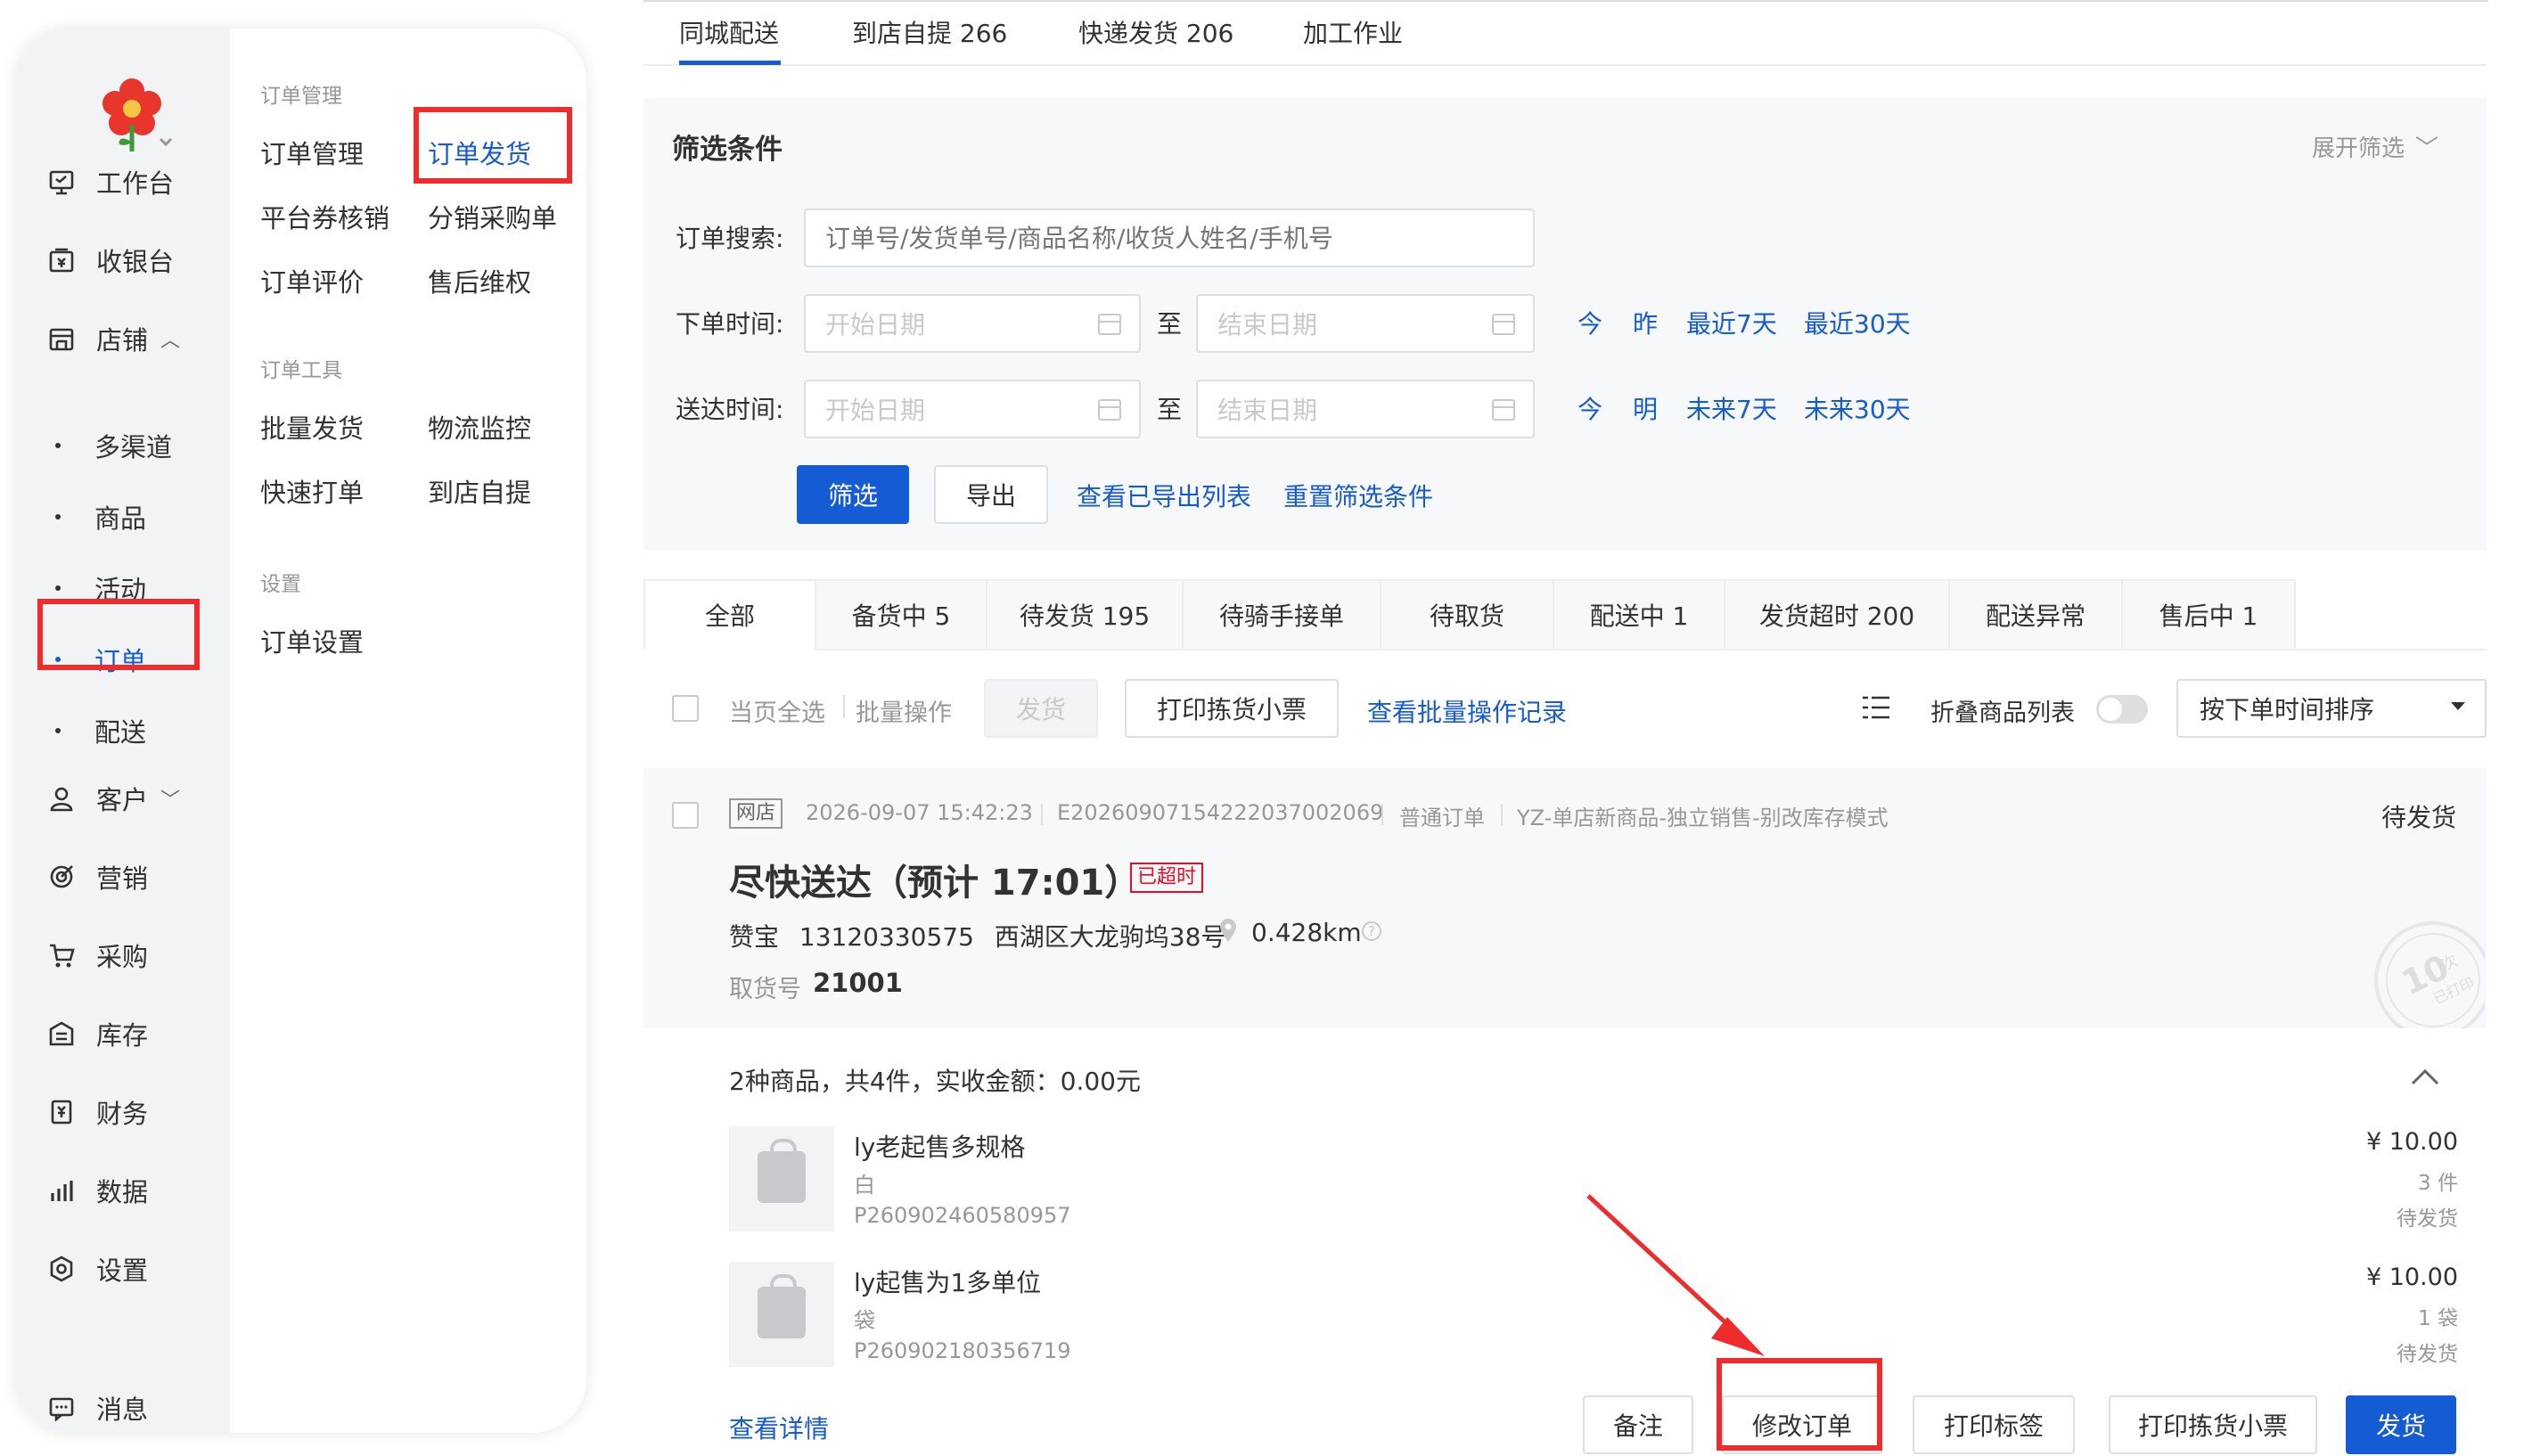  I want to click on chevron-up-icon, so click(2425, 1076).